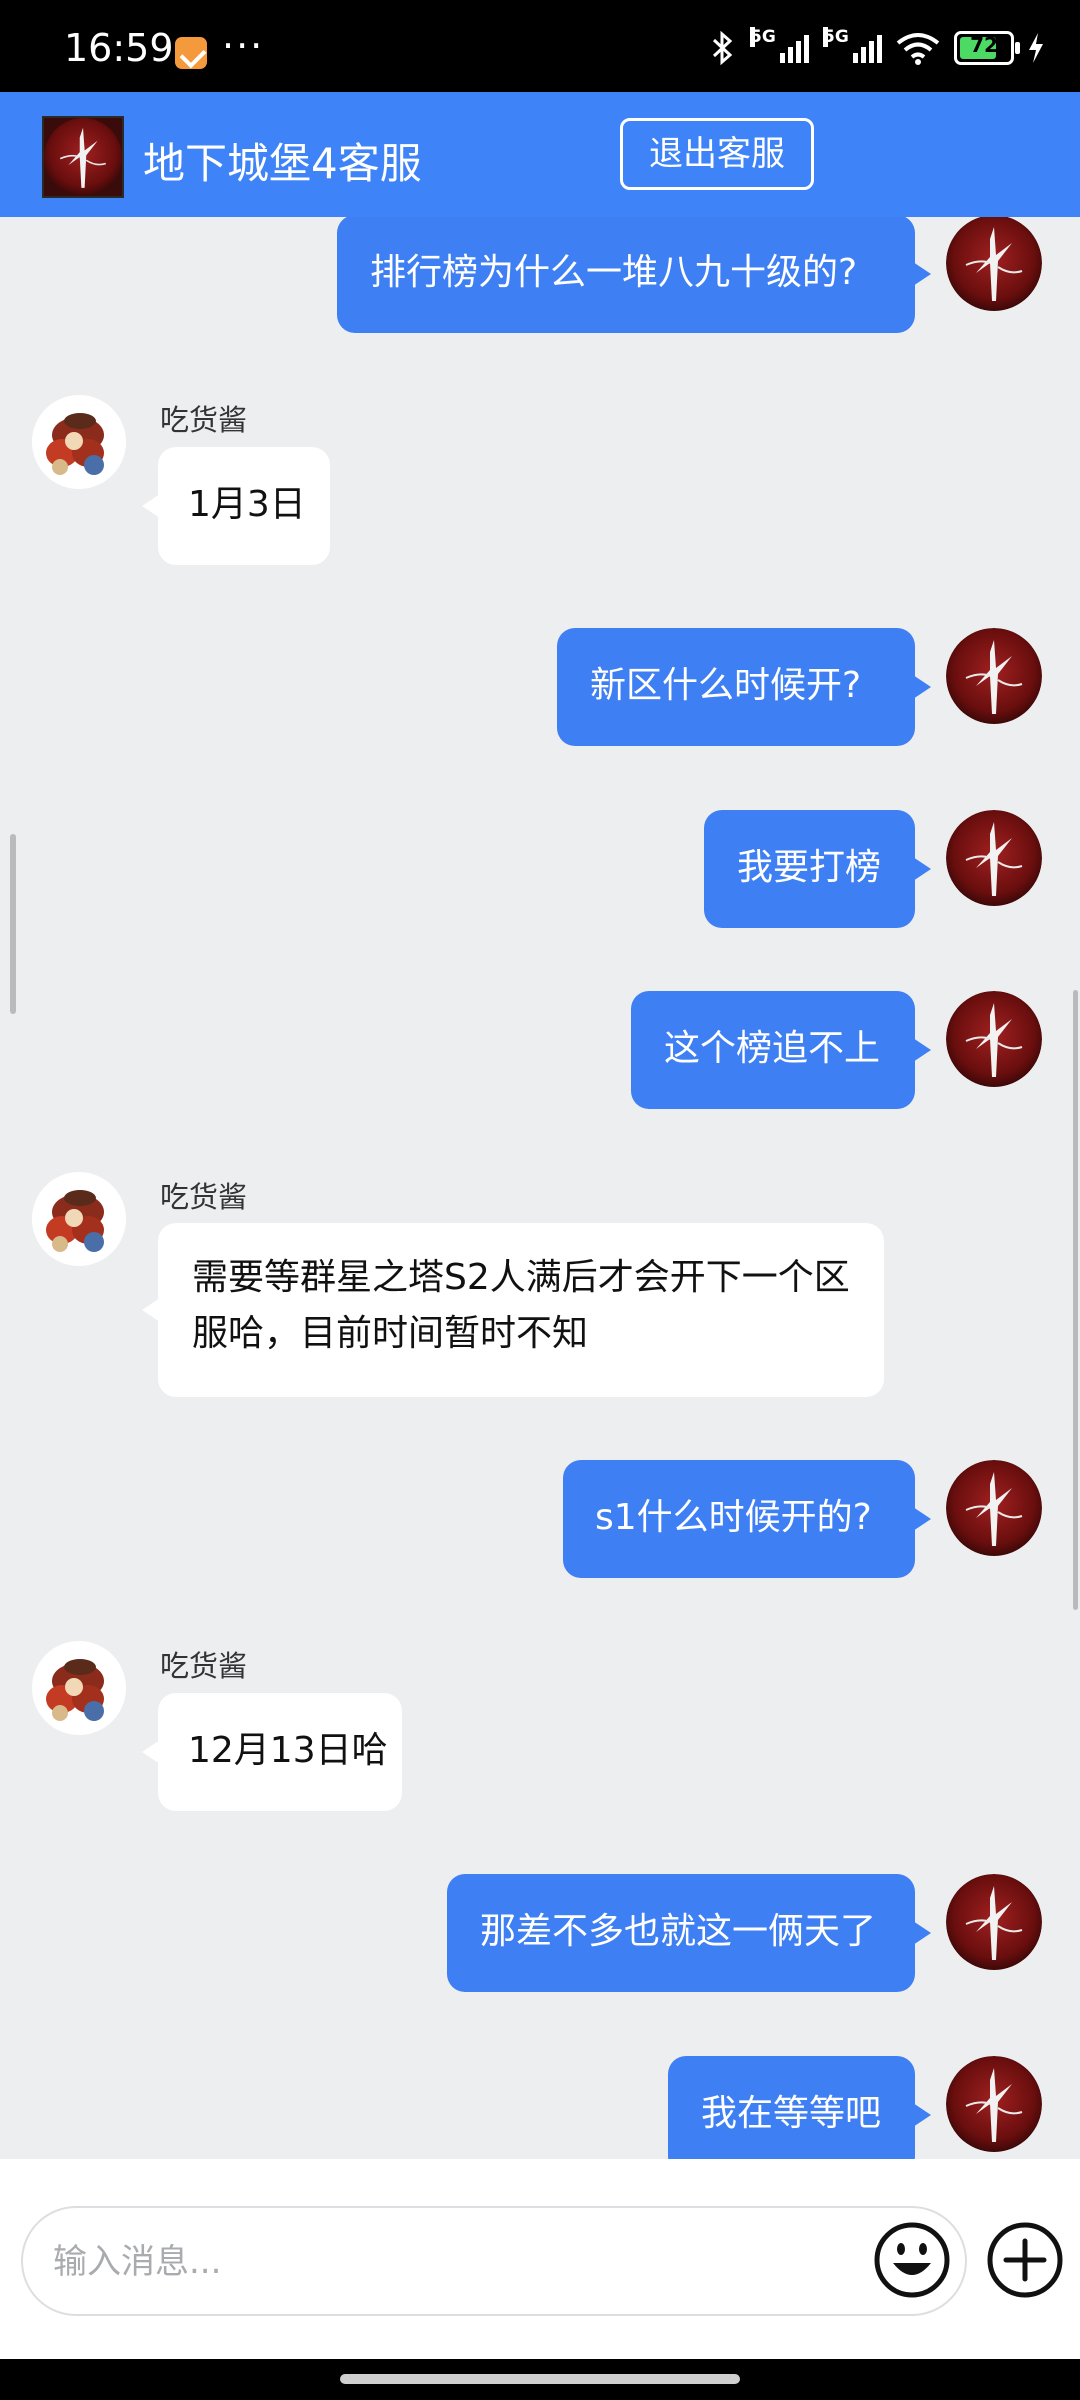 The width and height of the screenshot is (1080, 2400). I want to click on incoming-message: 1月3日, so click(236, 506).